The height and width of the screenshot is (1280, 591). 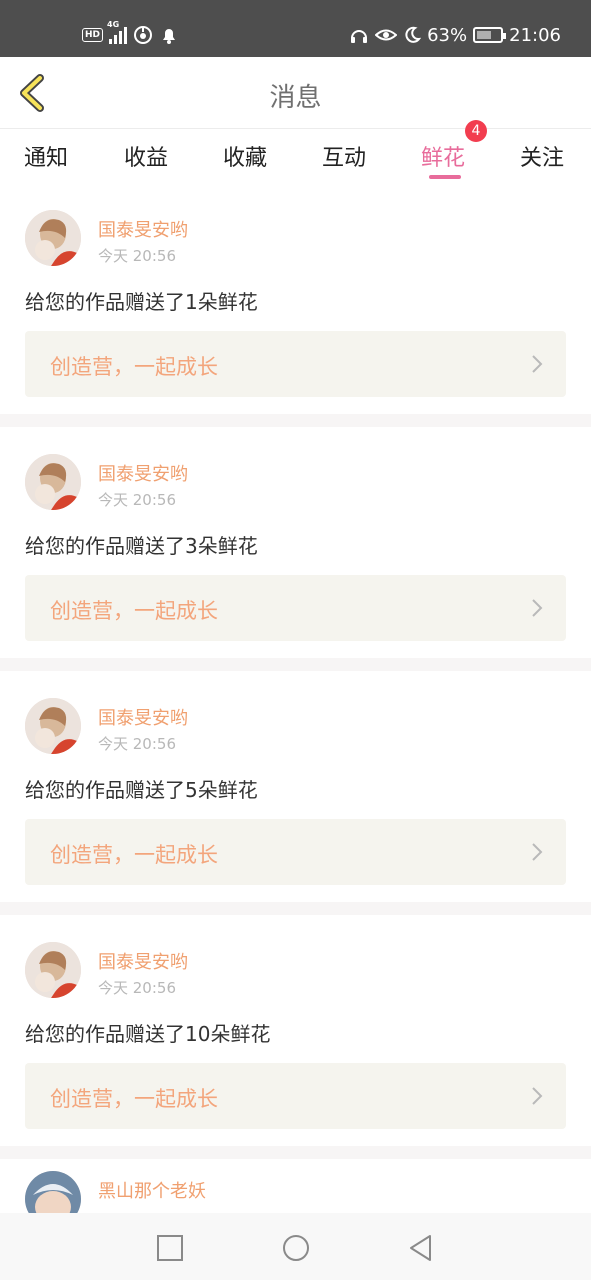 What do you see at coordinates (359, 36) in the screenshot?
I see `headphones-icon` at bounding box center [359, 36].